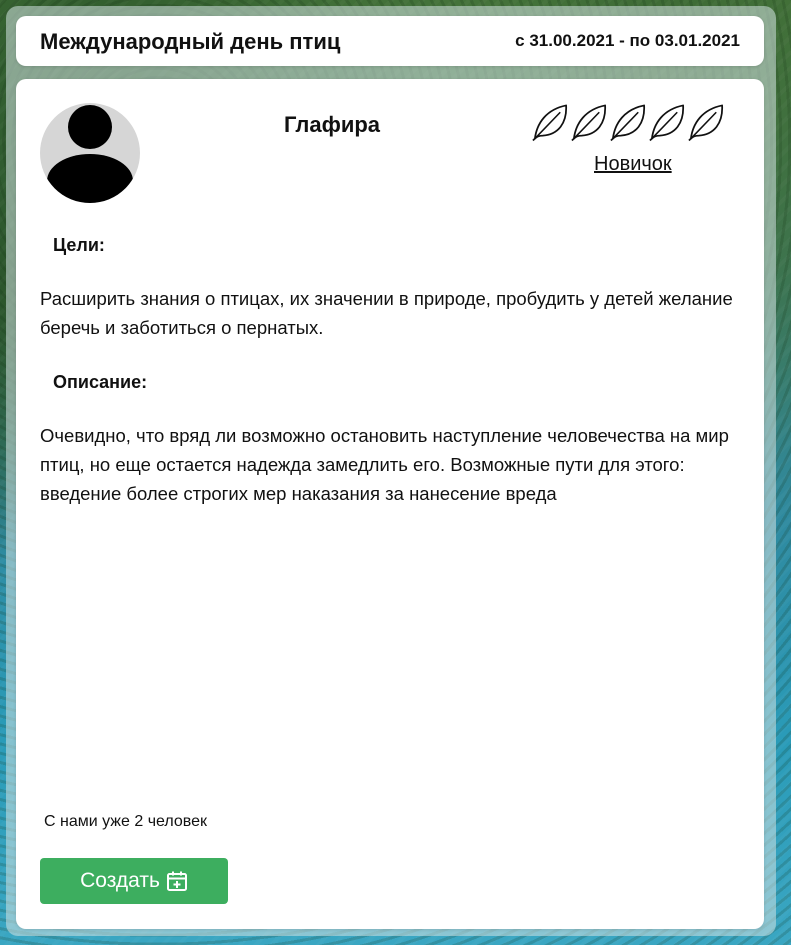 The width and height of the screenshot is (791, 945). What do you see at coordinates (633, 164) in the screenshot?
I see `user-rank-link: Новичок` at bounding box center [633, 164].